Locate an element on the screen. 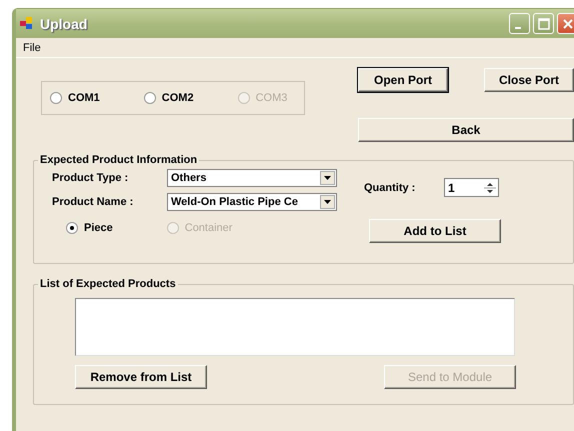 The image size is (574, 431). field-label: Product Type : is located at coordinates (91, 178).